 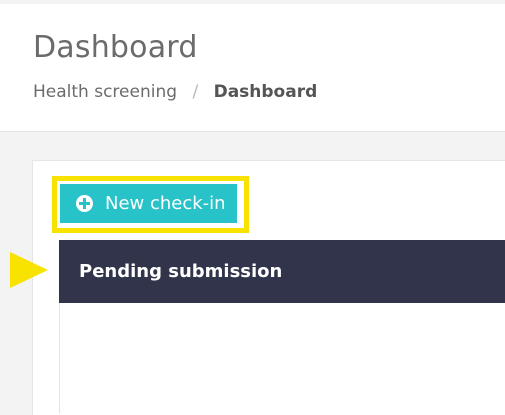 I want to click on breadcrumb-item-dashboard: Dashboard, so click(x=265, y=92).